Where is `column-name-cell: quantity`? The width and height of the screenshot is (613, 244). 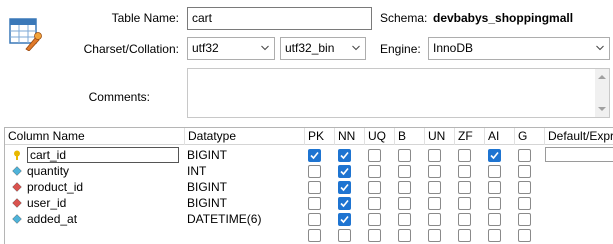
column-name-cell: quantity is located at coordinates (95, 171).